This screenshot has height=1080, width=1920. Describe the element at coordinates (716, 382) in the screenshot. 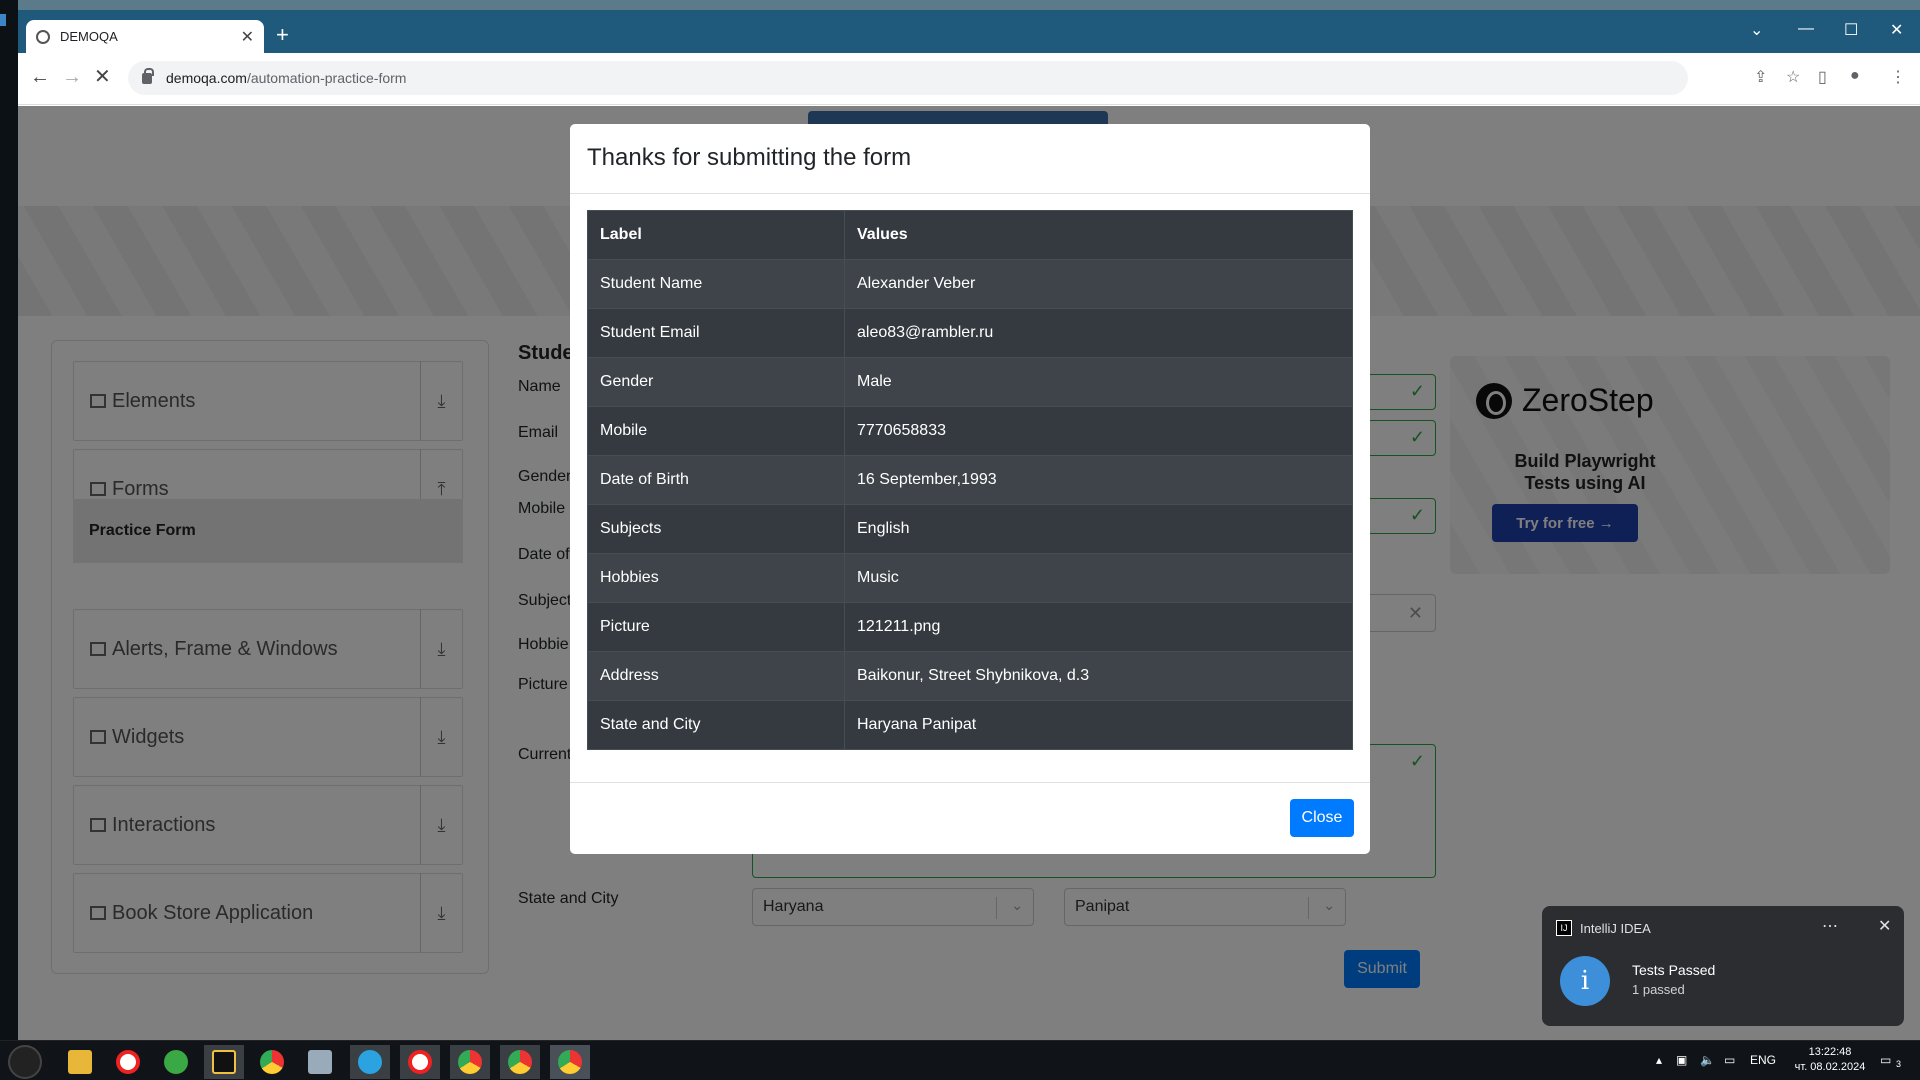

I see `row-label: Gender` at that location.